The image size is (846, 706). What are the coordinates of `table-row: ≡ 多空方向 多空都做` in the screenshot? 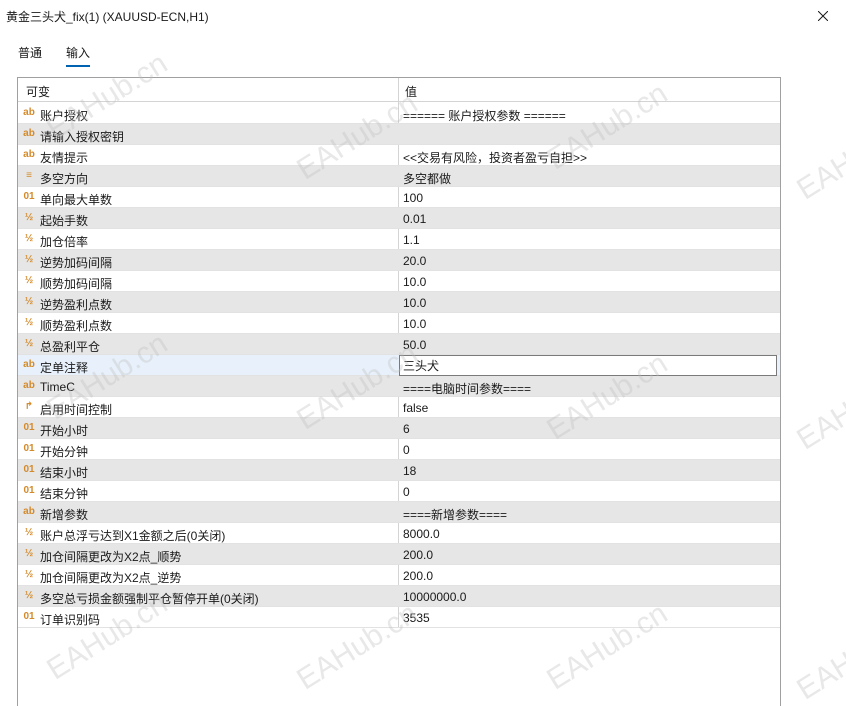 It's located at (399, 176).